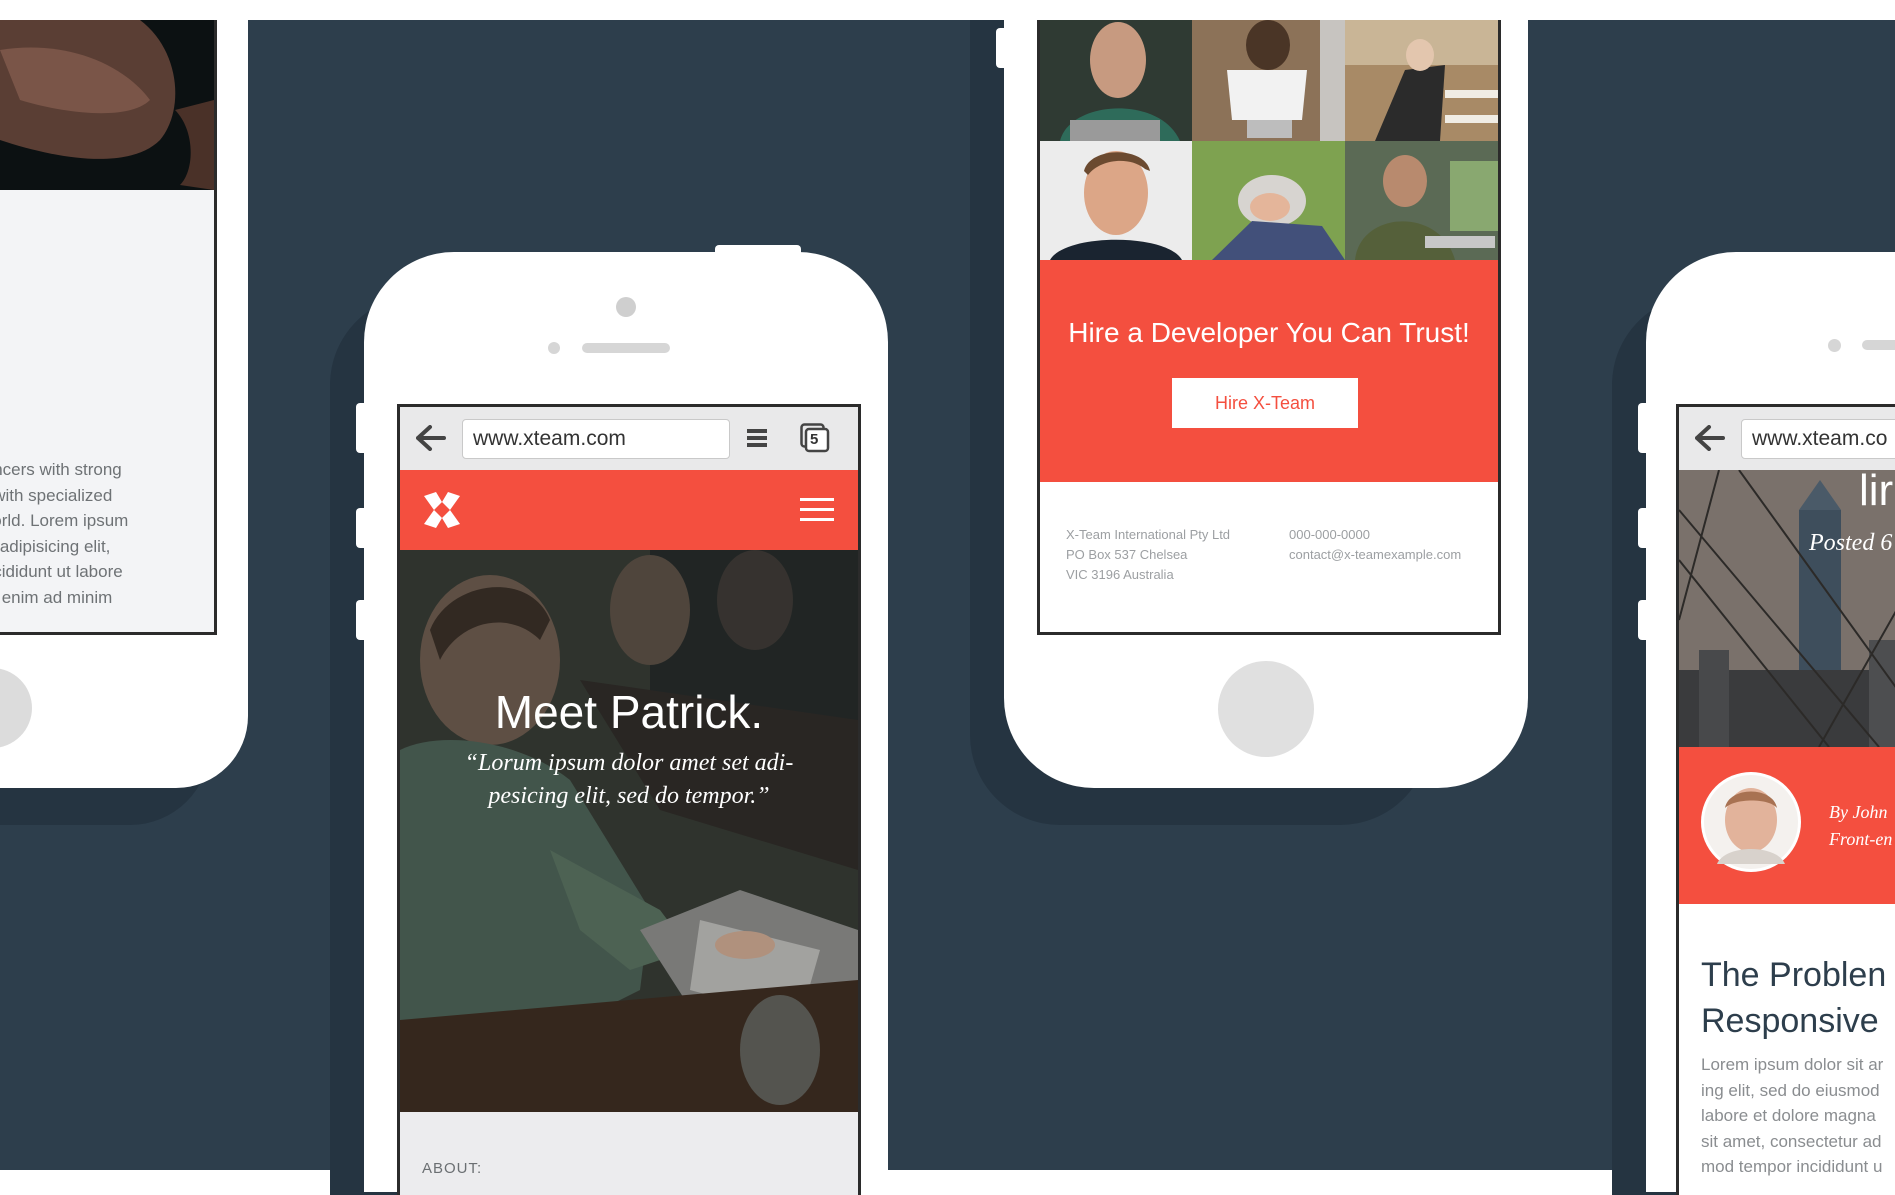 This screenshot has width=1895, height=1195. What do you see at coordinates (452, 1168) in the screenshot?
I see `about-label: ABOUT:` at bounding box center [452, 1168].